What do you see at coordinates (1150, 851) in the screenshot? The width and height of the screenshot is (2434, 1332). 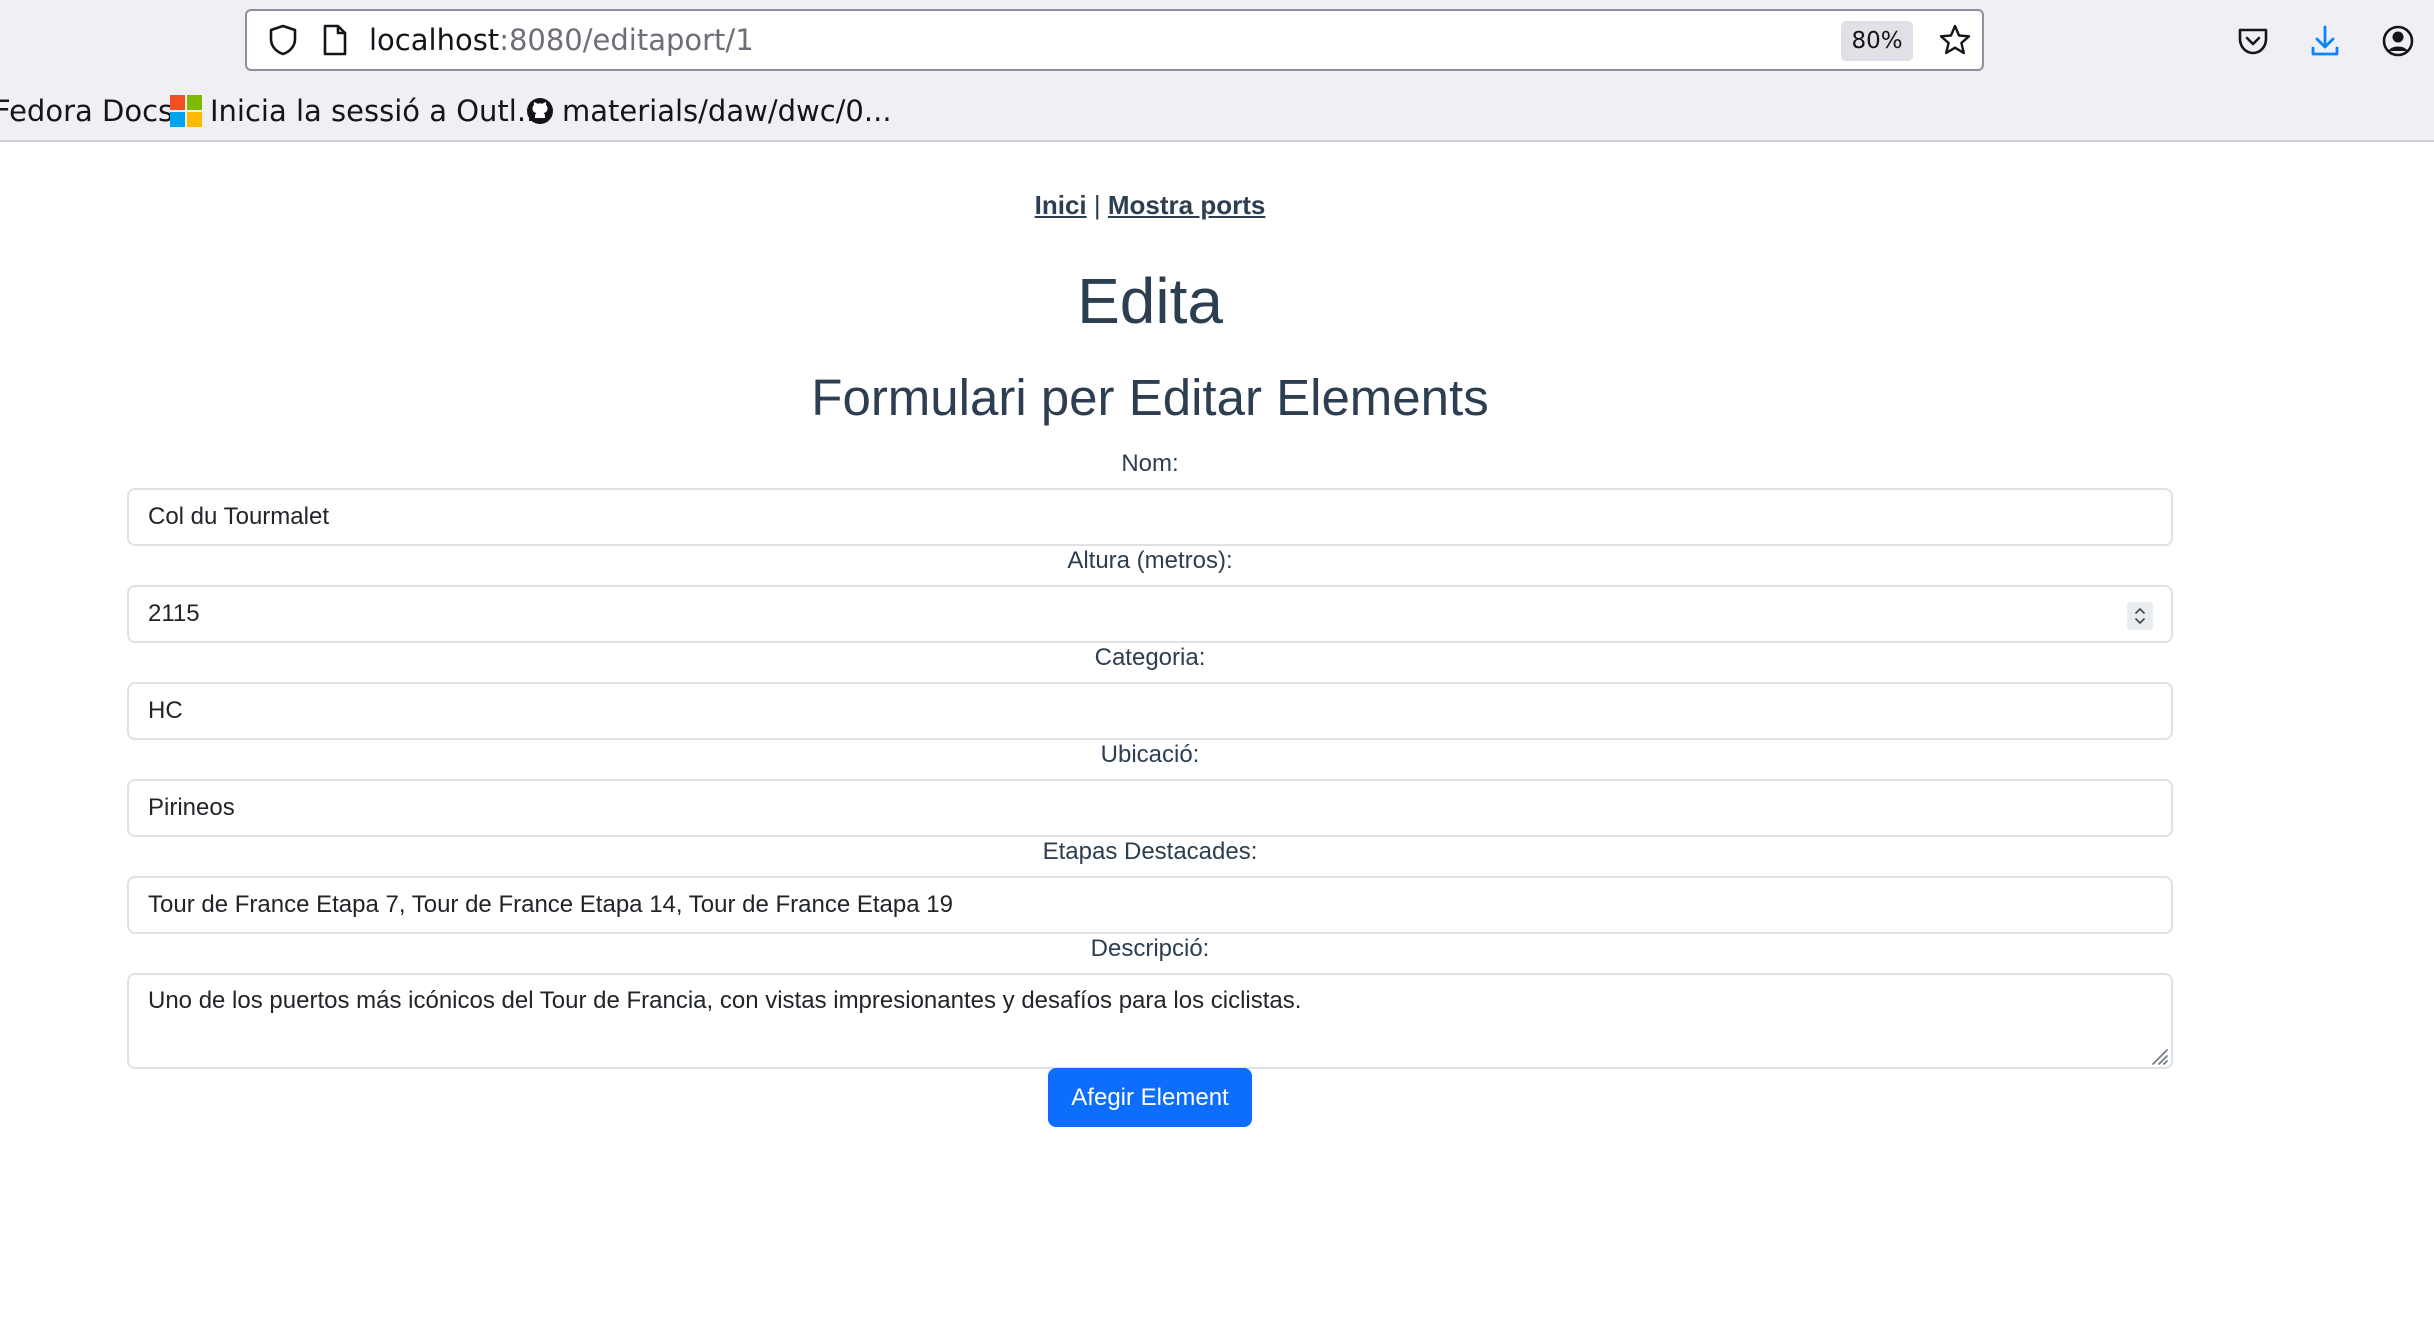 I see `stages-label: Etapas Destacades:` at bounding box center [1150, 851].